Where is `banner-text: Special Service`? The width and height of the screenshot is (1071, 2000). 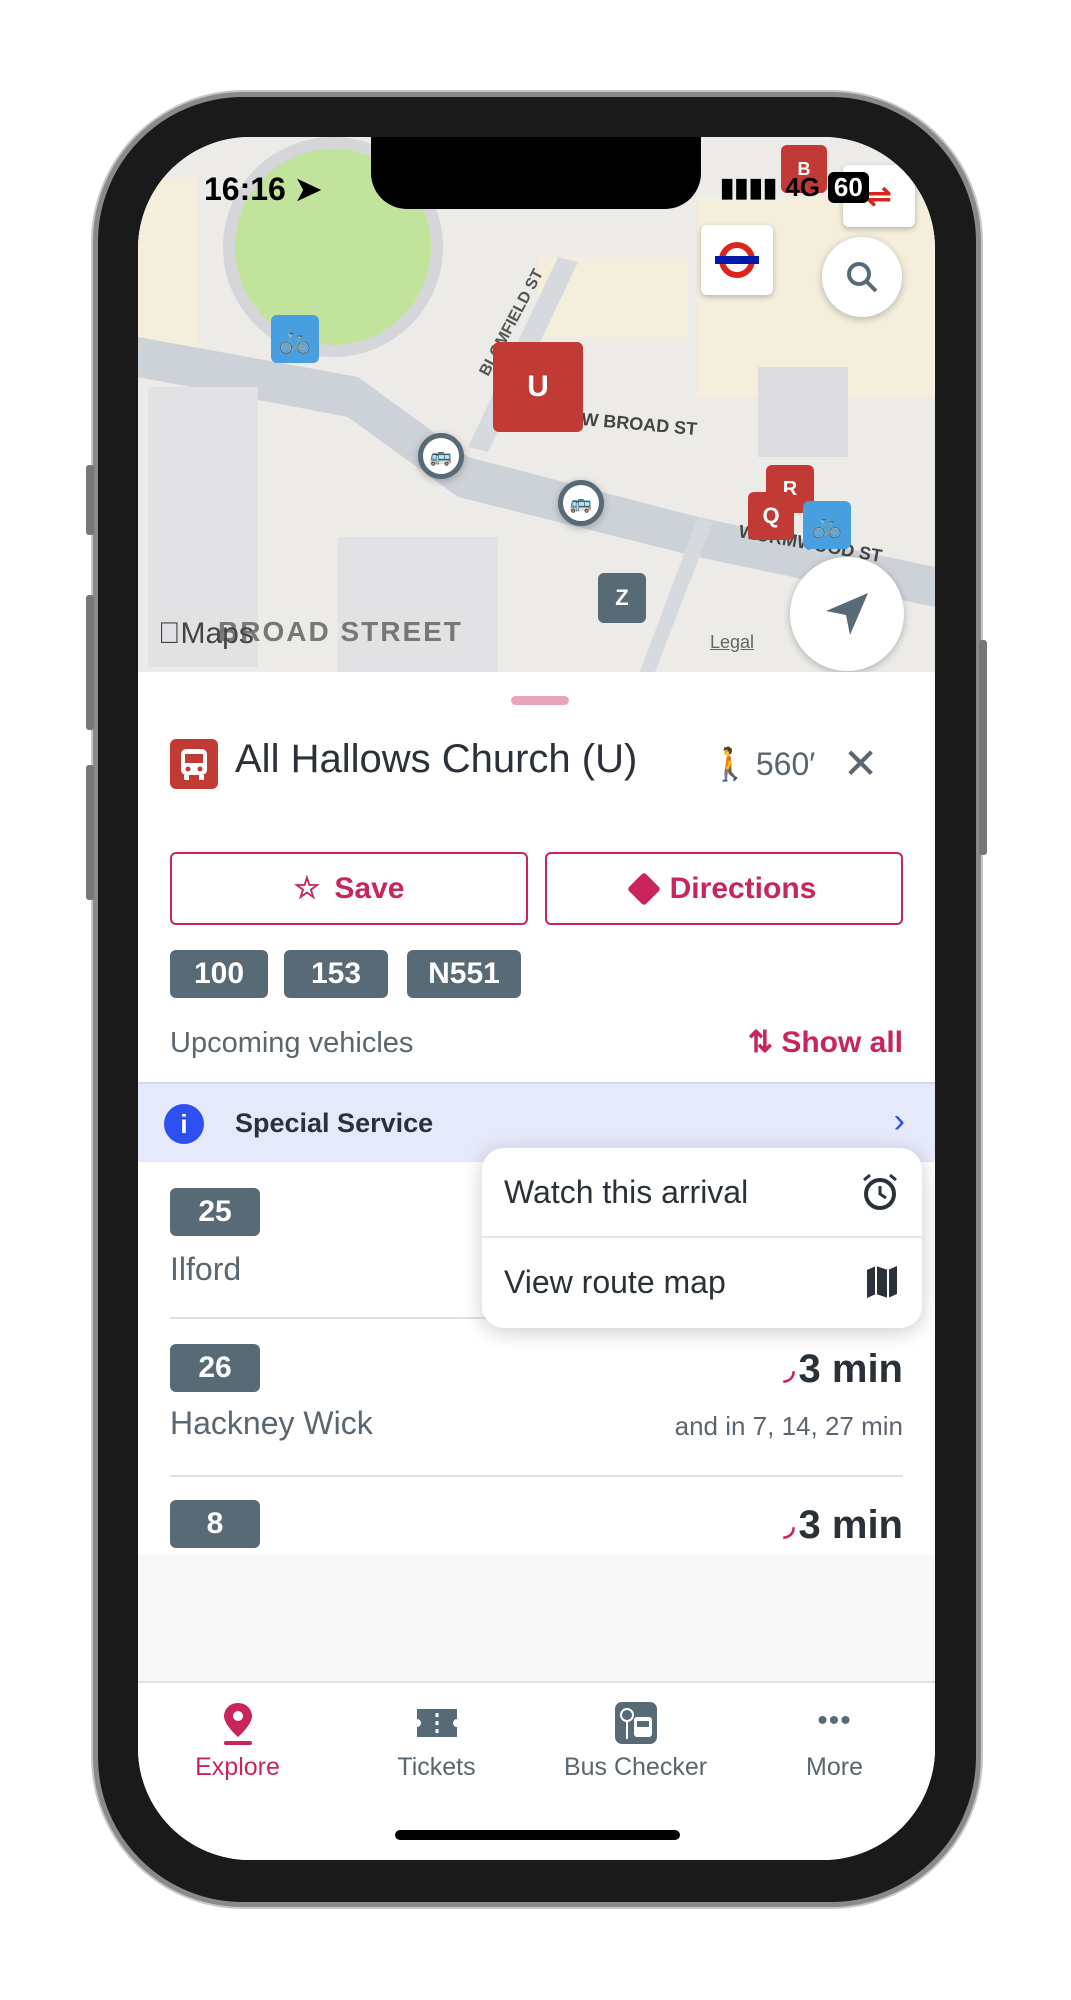
banner-text: Special Service is located at coordinates (334, 1123).